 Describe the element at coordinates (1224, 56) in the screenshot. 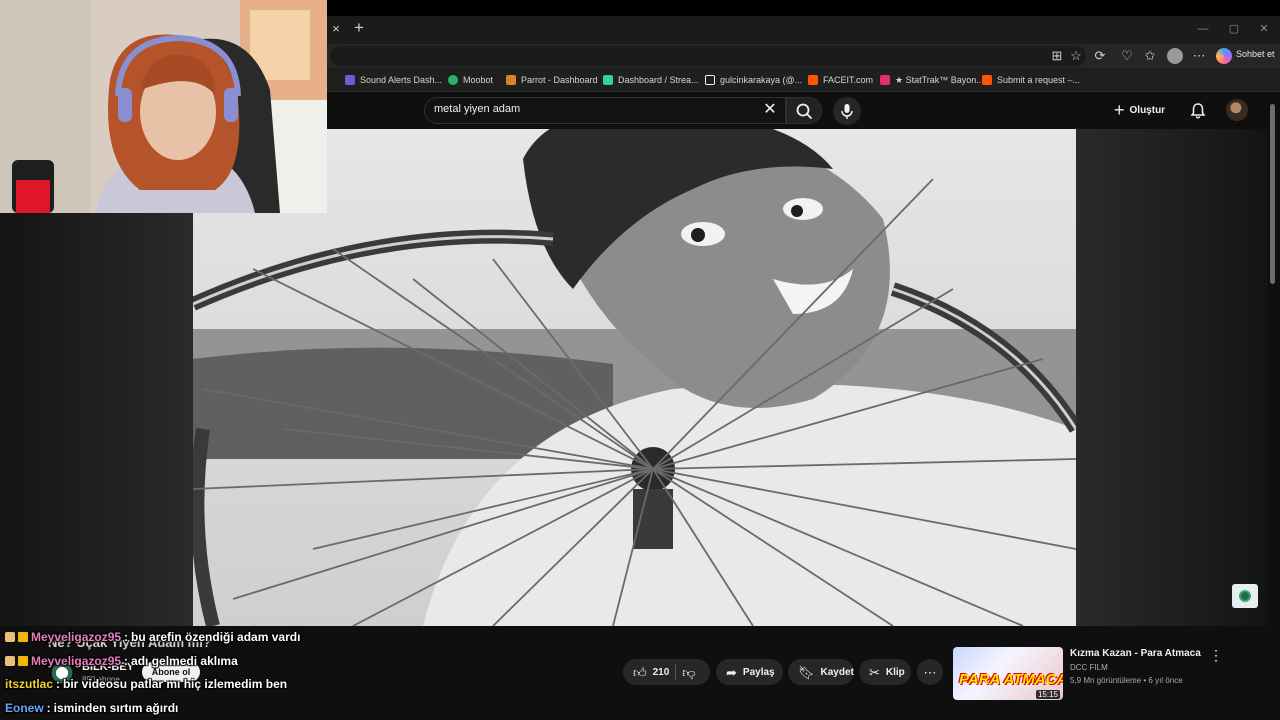

I see `copilot-icon` at that location.